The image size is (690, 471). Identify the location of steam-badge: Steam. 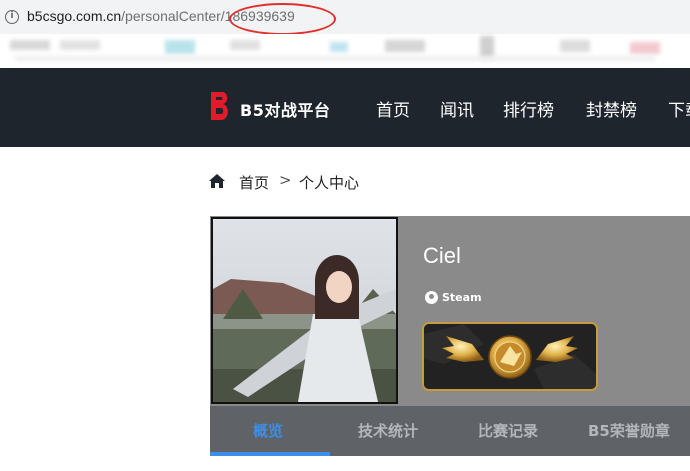
(453, 297).